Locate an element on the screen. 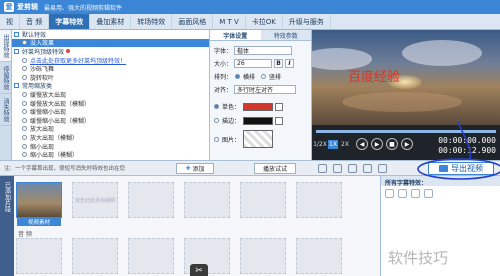 The height and width of the screenshot is (276, 500). effect-type-tab-0: 出现特效 is located at coordinates (5, 46).